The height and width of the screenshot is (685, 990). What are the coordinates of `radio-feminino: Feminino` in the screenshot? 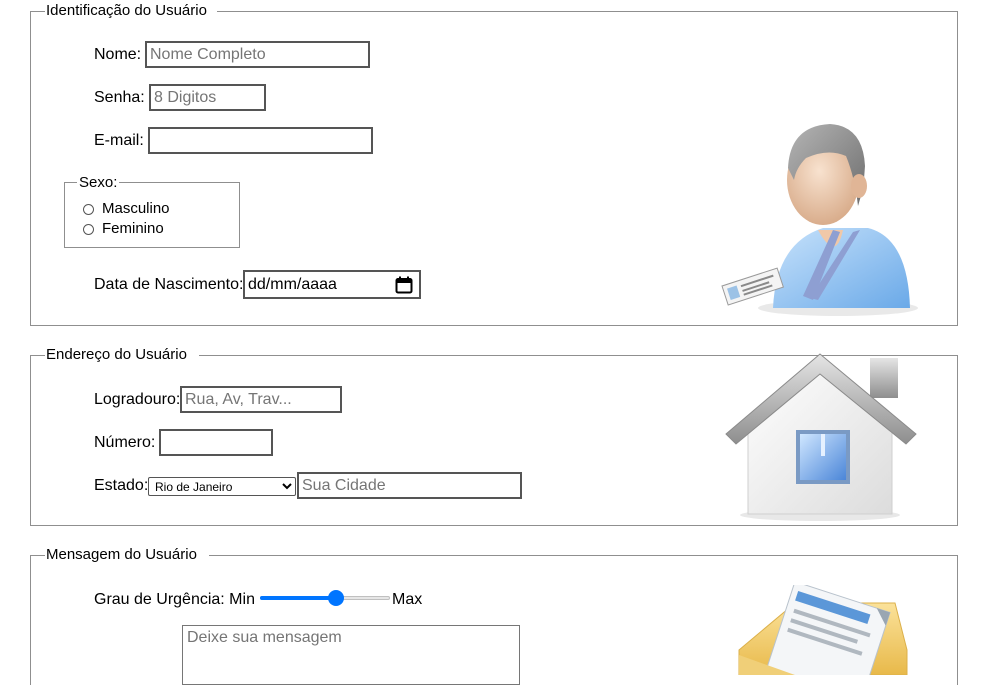 It's located at (123, 229).